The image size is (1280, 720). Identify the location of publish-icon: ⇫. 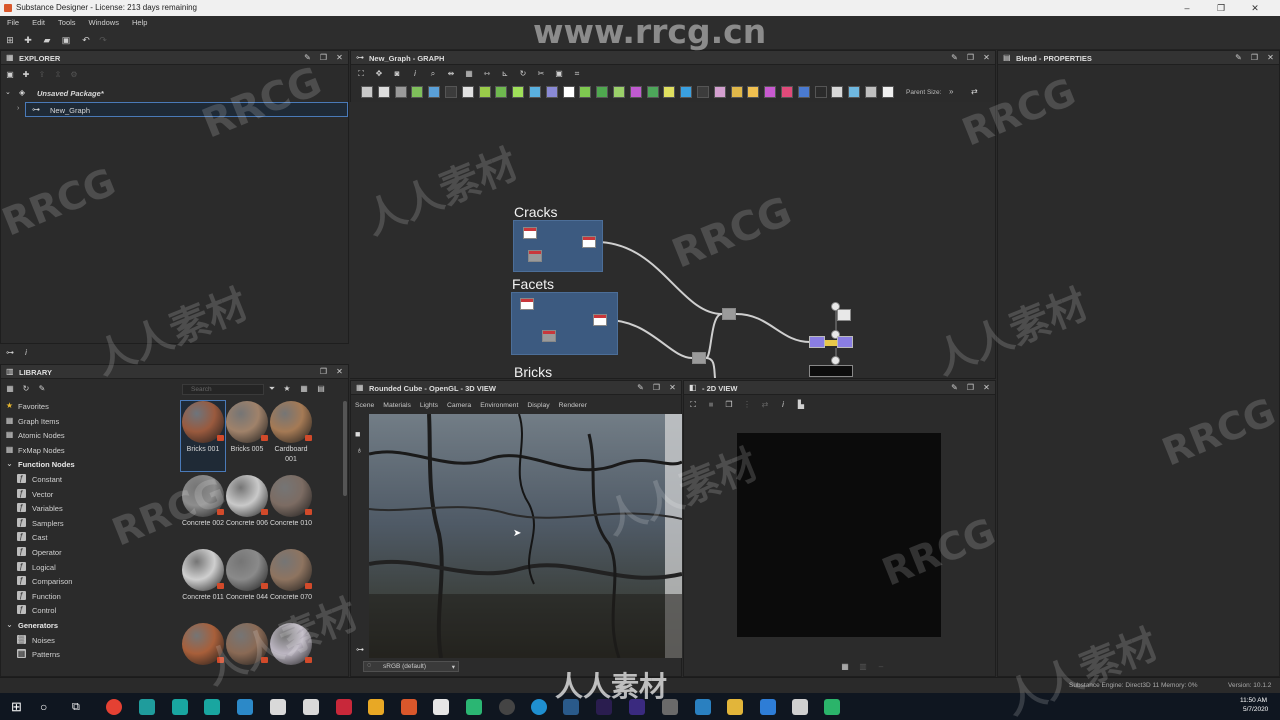
(58, 75).